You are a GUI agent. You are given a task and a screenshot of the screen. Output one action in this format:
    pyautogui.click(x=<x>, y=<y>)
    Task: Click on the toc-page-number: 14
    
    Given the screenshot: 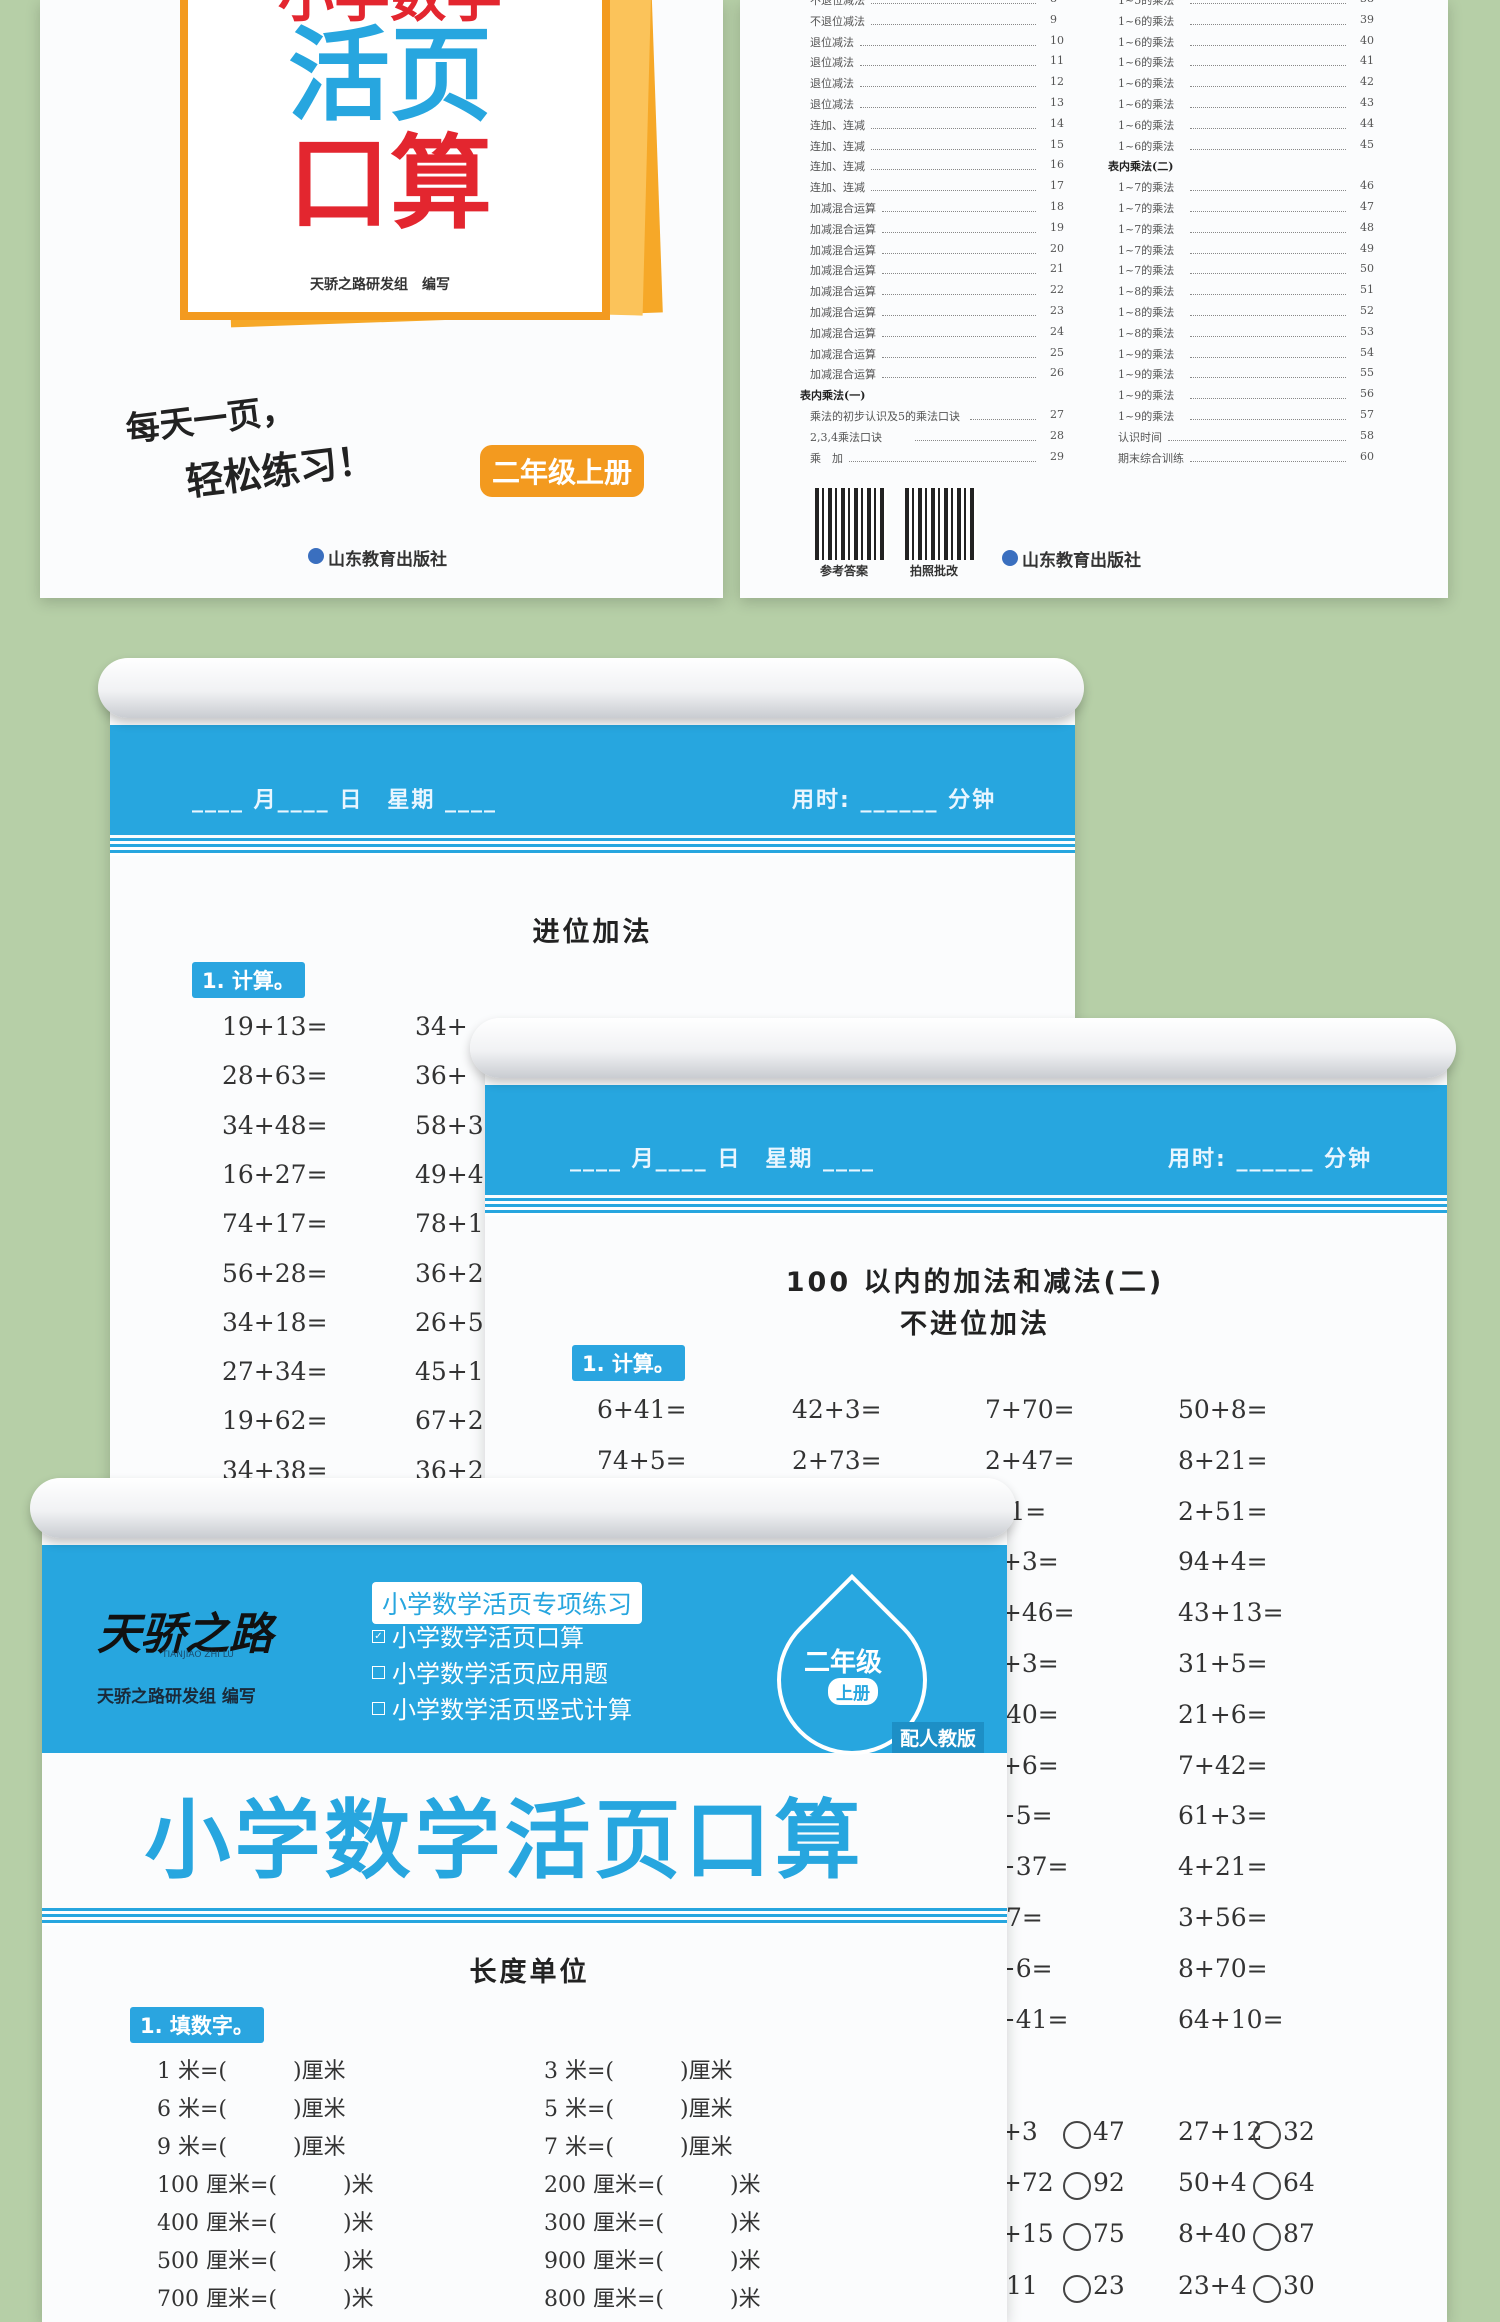 What is the action you would take?
    pyautogui.click(x=1057, y=123)
    